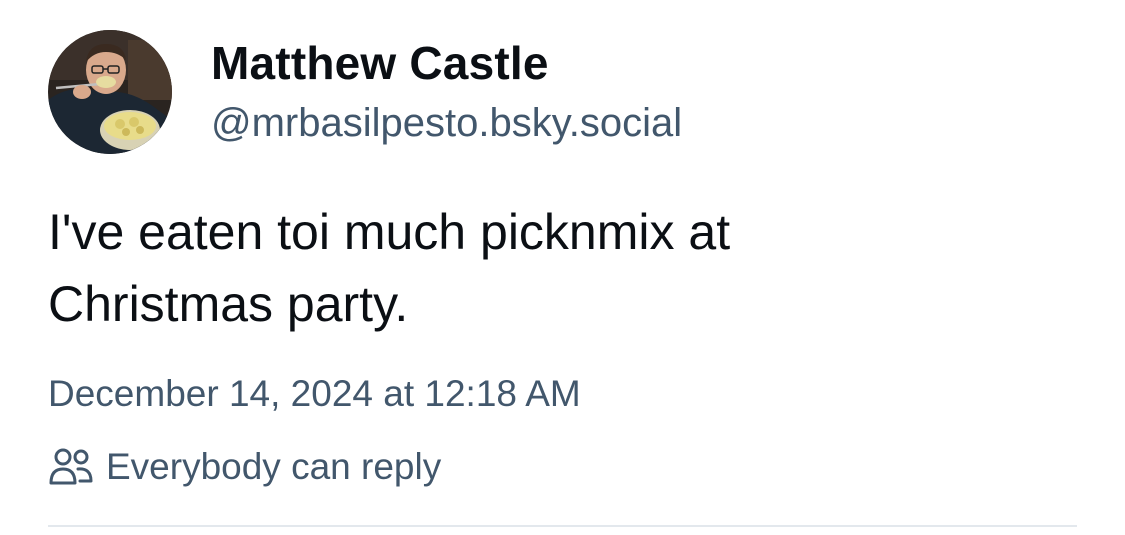 This screenshot has height=535, width=1125. I want to click on author-display-name: Matthew Castle, so click(380, 63).